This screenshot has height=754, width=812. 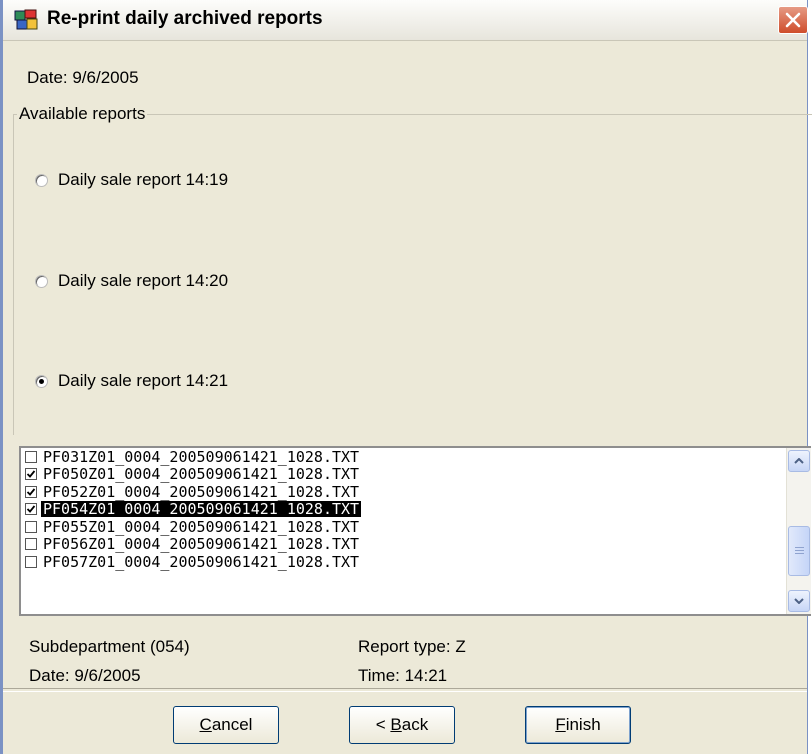 I want to click on chevron-down-icon, so click(x=799, y=601).